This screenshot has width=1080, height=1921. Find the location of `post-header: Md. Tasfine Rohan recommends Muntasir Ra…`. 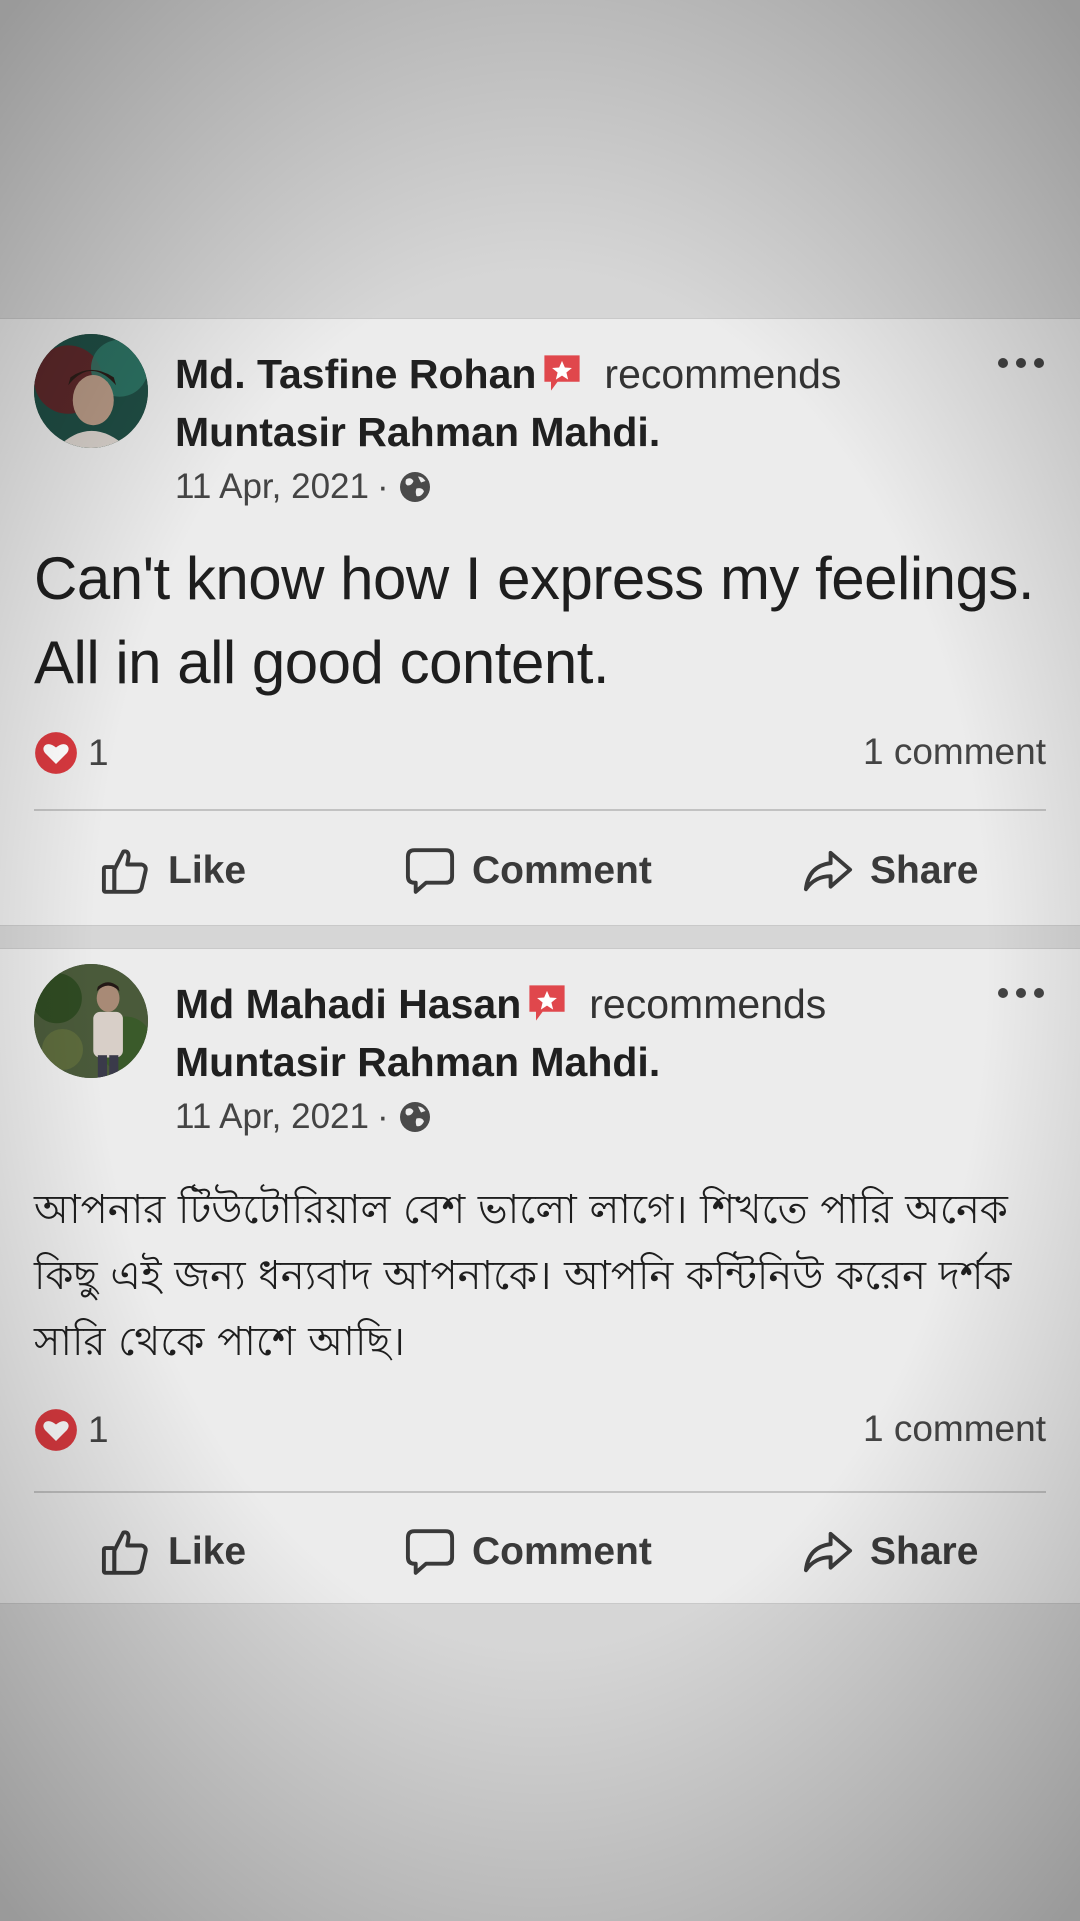

post-header: Md. Tasfine Rohan recommends Muntasir Ra… is located at coordinates (545, 403).